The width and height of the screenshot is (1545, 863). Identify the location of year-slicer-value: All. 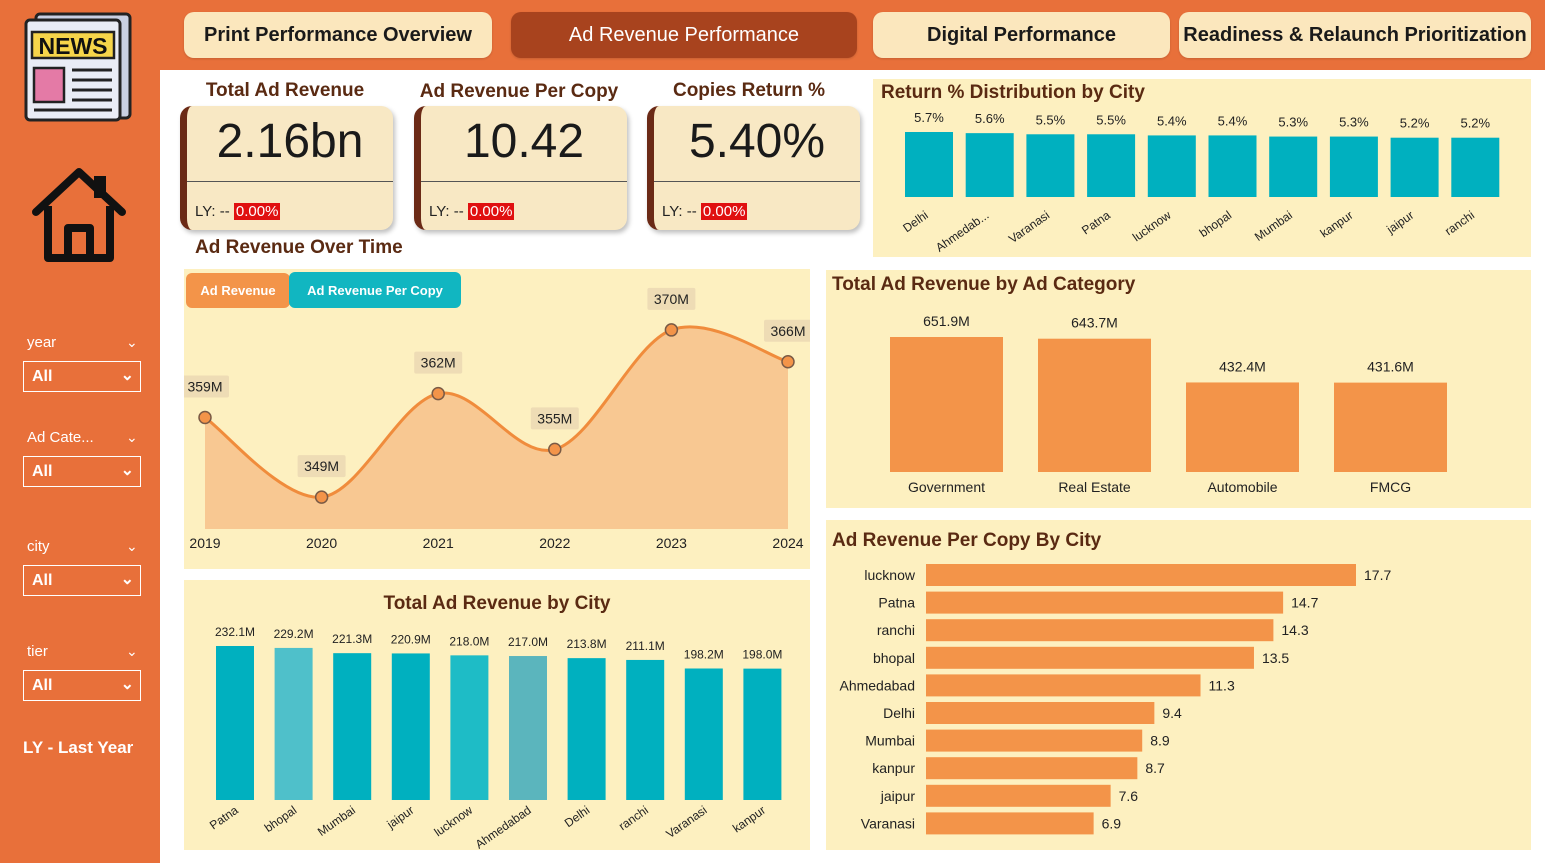
(42, 376).